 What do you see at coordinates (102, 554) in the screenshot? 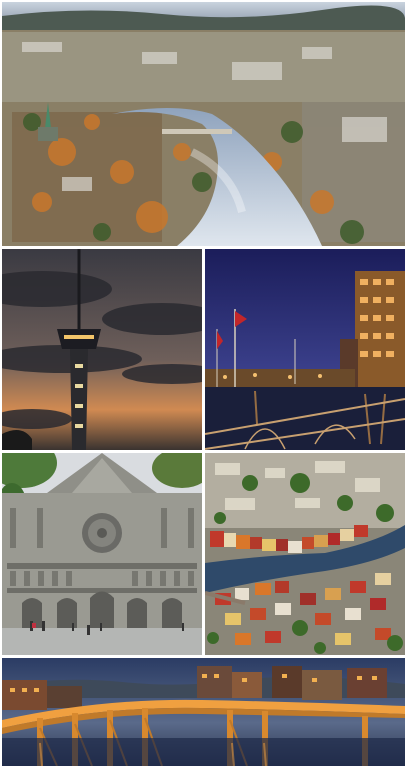
I see `cathedral-facade-photo` at bounding box center [102, 554].